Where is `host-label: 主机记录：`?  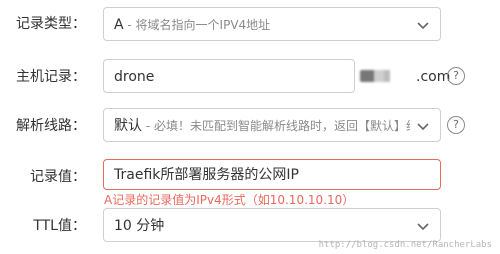
host-label: 主机记录： is located at coordinates (51, 77).